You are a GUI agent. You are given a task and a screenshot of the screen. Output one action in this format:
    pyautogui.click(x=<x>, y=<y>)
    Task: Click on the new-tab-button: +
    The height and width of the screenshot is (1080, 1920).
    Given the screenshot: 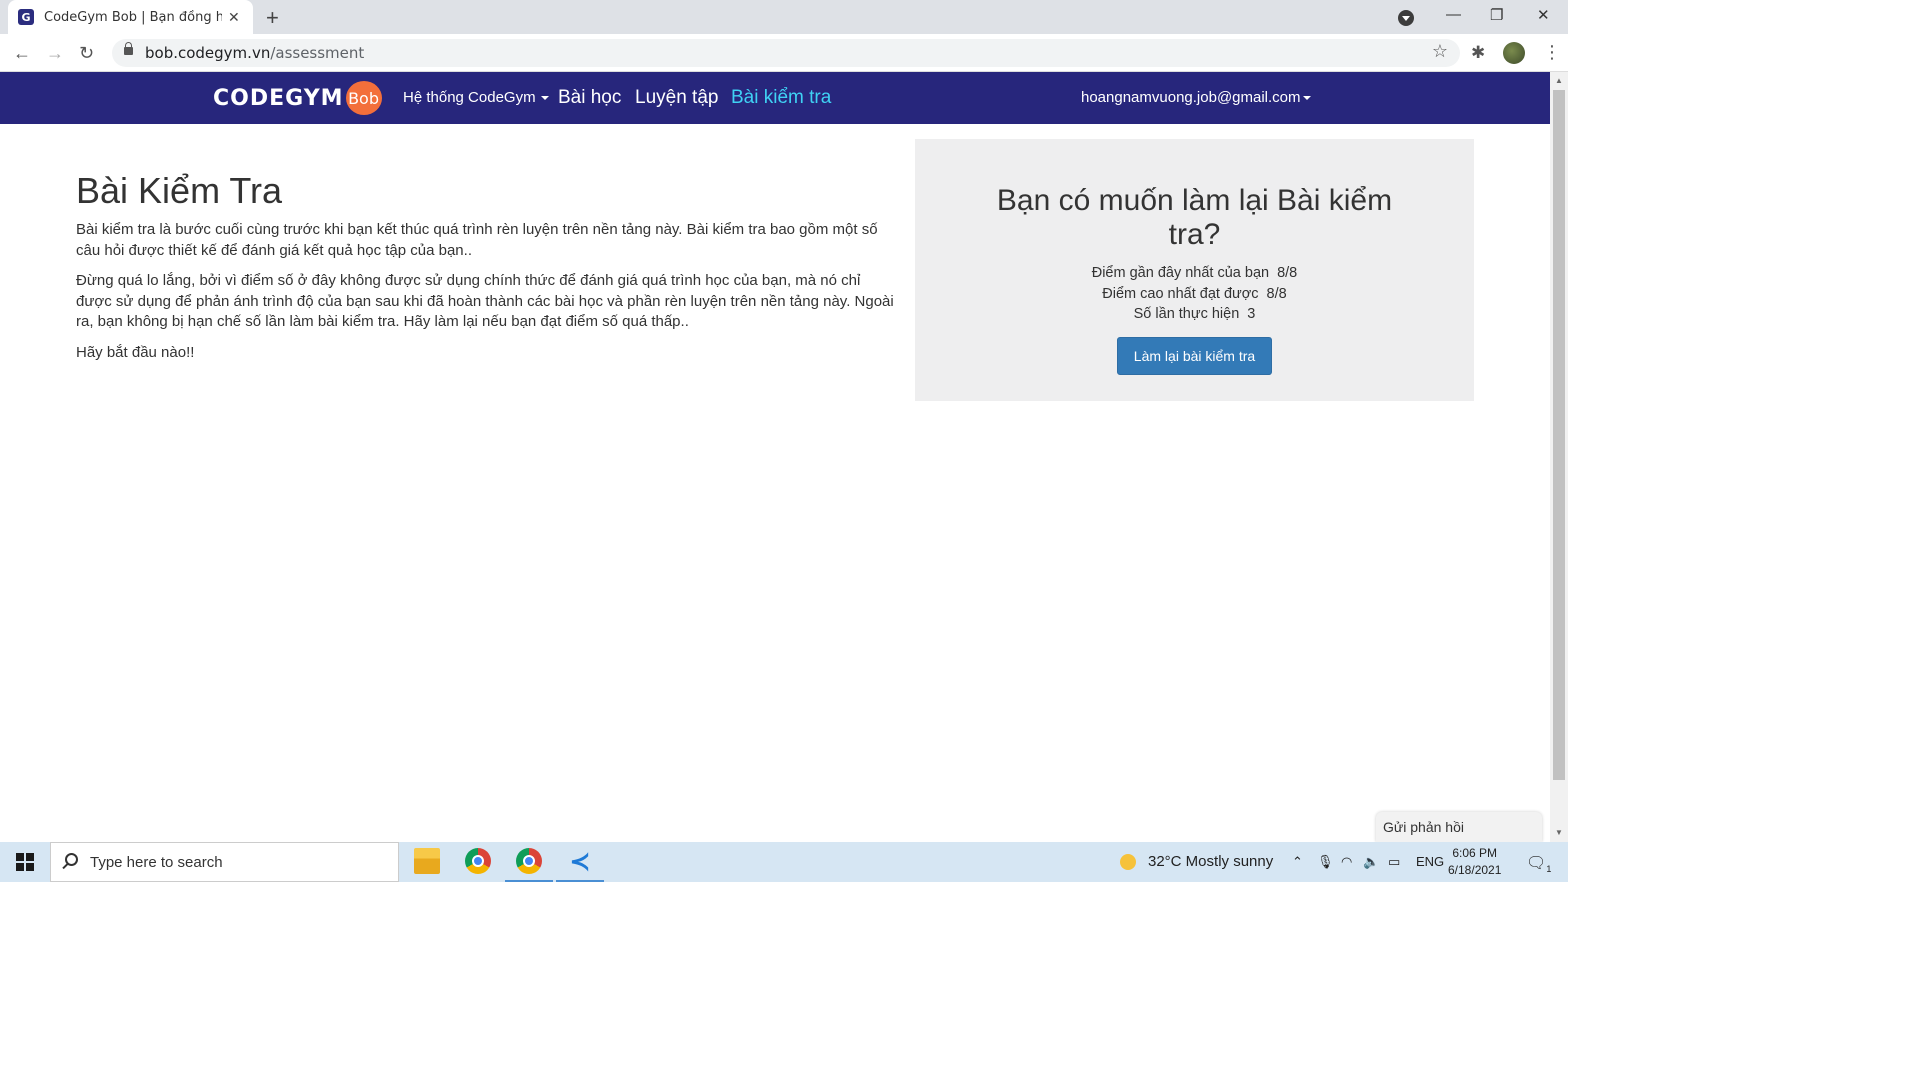 What is the action you would take?
    pyautogui.click(x=272, y=18)
    